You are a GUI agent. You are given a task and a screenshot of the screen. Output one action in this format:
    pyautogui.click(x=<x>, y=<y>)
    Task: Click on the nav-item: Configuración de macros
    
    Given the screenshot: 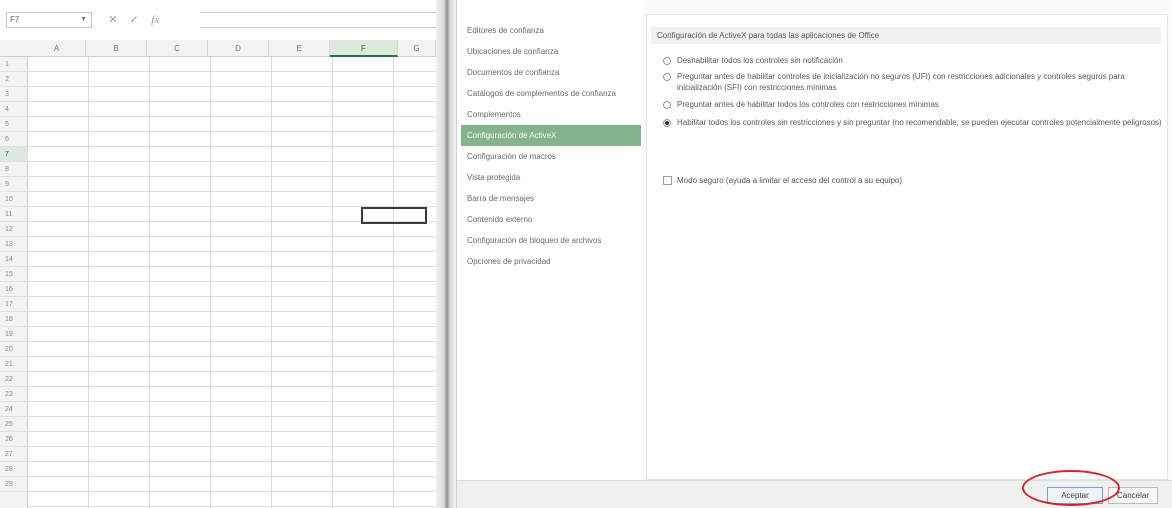 What is the action you would take?
    pyautogui.click(x=550, y=156)
    